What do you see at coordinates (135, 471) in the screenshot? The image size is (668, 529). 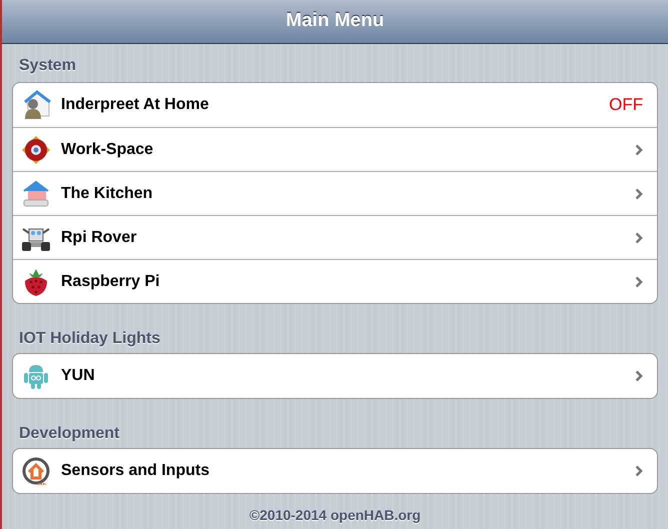 I see `item-label: Sensors and Inputs` at bounding box center [135, 471].